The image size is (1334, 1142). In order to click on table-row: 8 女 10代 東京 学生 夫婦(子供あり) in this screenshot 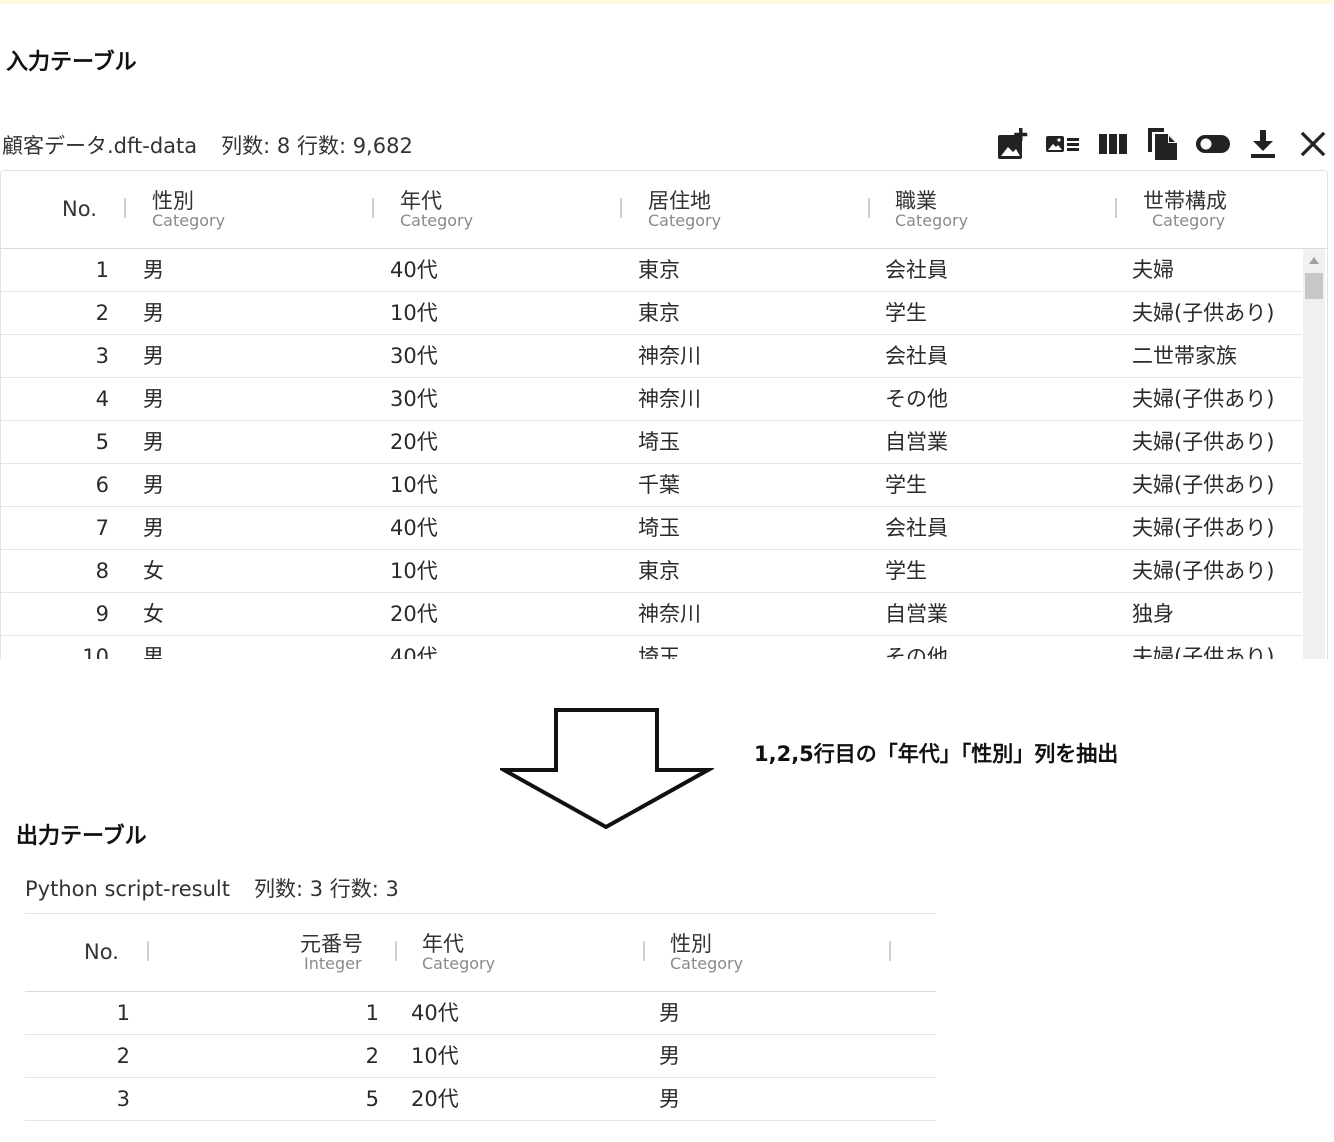, I will do `click(651, 571)`.